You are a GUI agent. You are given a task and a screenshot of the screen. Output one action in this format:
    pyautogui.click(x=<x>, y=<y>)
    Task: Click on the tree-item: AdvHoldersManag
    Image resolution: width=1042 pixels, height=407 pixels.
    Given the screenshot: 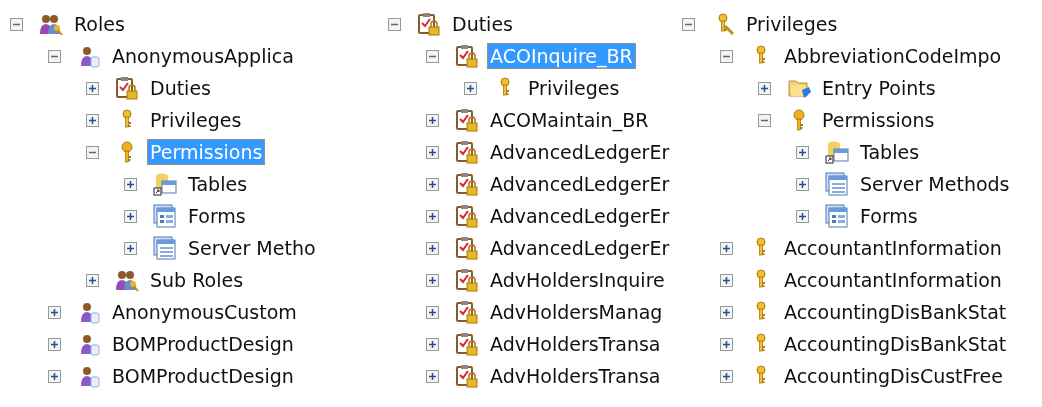 What is the action you would take?
    pyautogui.click(x=576, y=312)
    